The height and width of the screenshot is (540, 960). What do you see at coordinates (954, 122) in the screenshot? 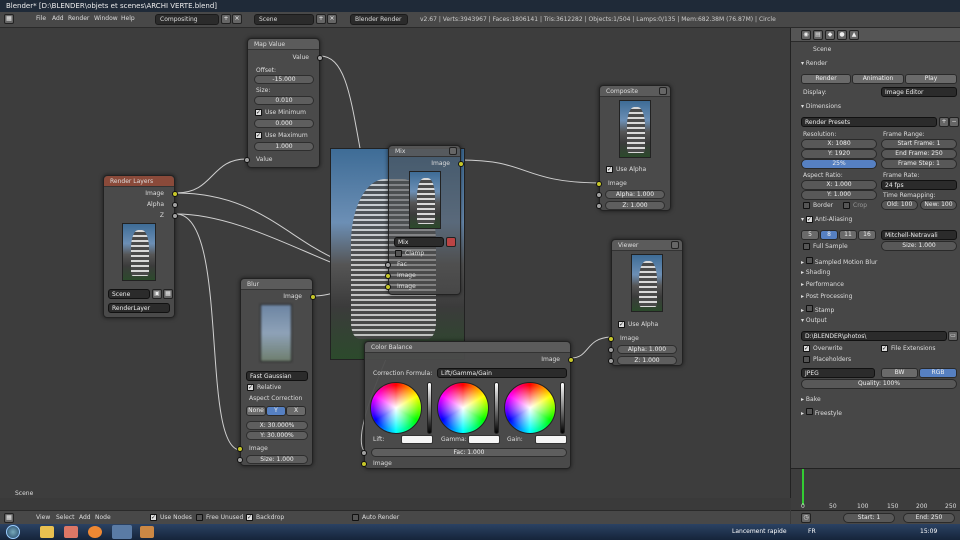
I see `remove-preset-button: −` at bounding box center [954, 122].